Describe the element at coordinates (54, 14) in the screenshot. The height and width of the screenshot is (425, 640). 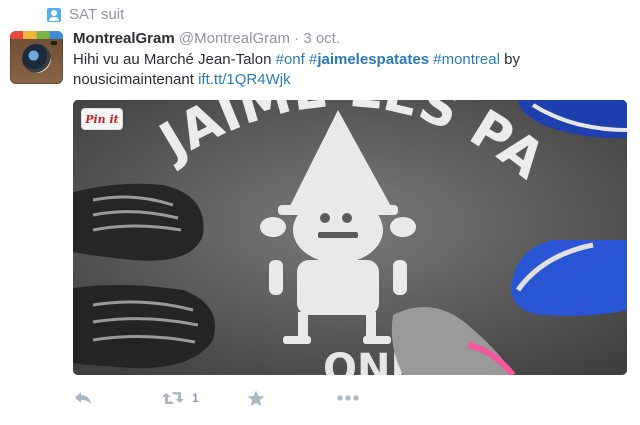
I see `user-icon` at that location.